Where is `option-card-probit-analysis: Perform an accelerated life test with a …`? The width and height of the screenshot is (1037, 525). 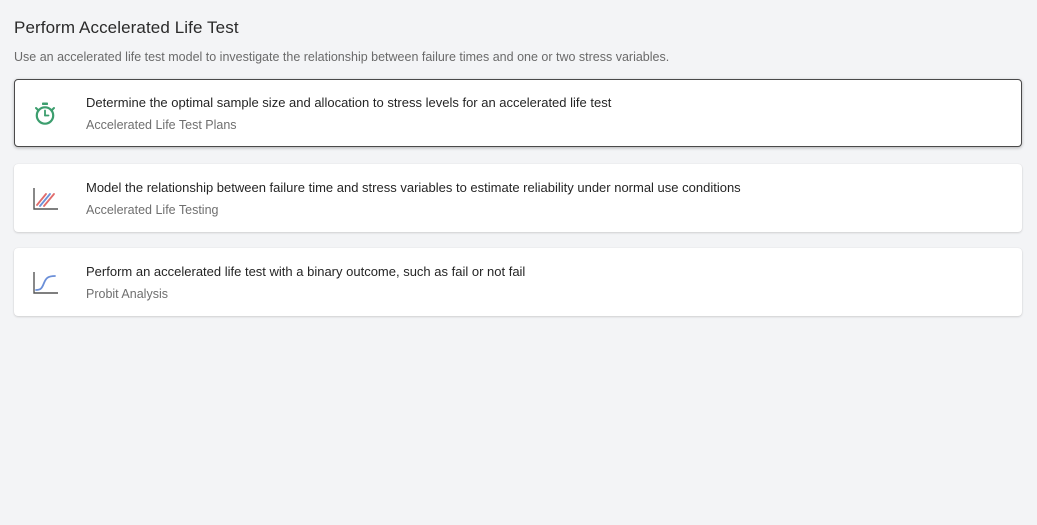
option-card-probit-analysis: Perform an accelerated life test with a … is located at coordinates (518, 282).